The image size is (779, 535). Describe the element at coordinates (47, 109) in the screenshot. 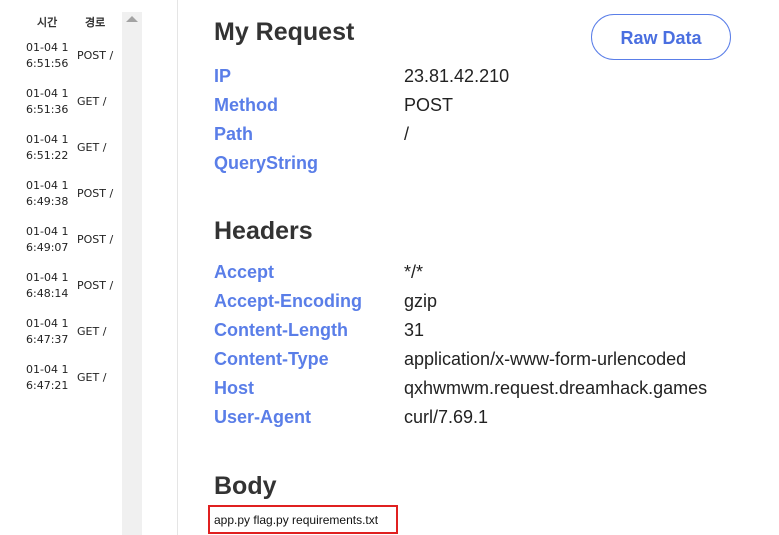

I see `item-time: 6:51:36` at that location.